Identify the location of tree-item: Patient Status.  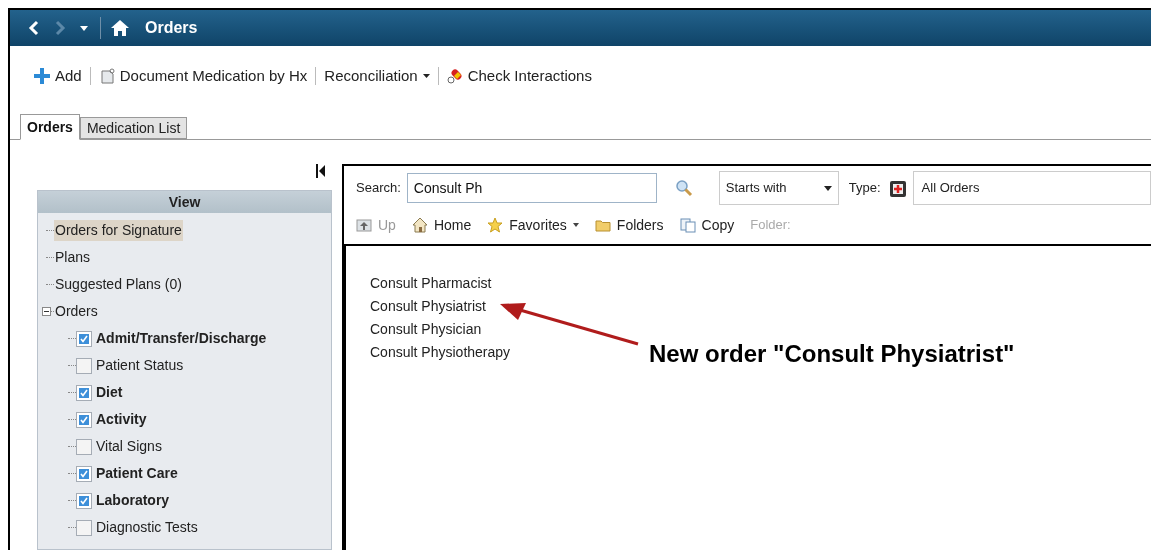
(140, 365).